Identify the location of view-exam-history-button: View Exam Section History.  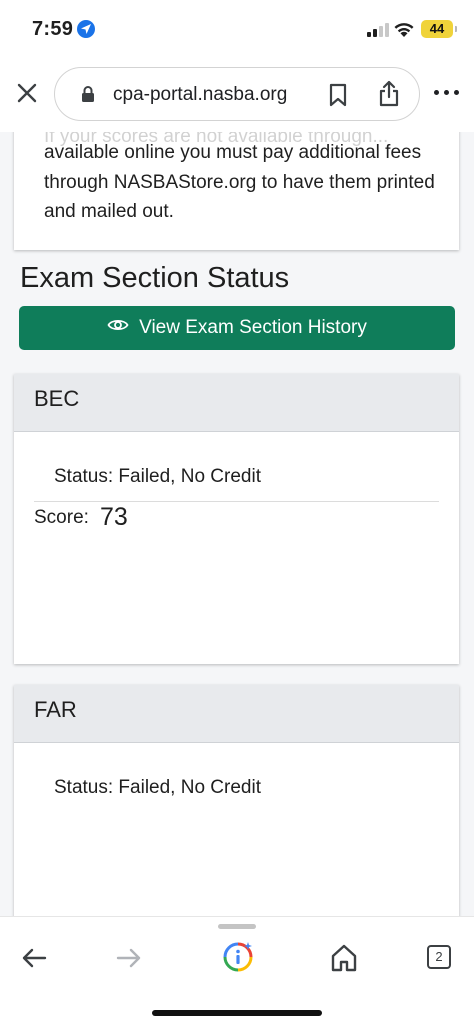
(237, 328).